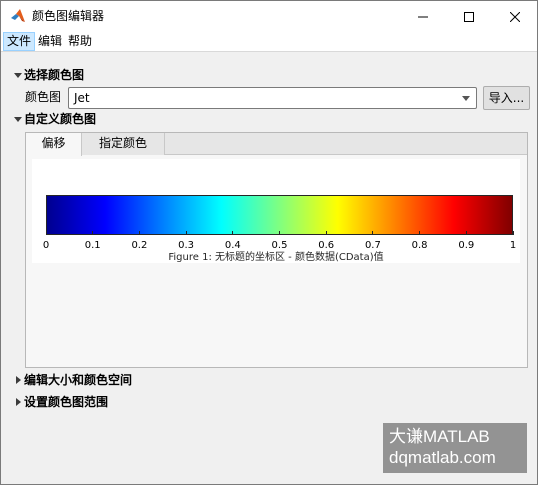  What do you see at coordinates (276, 144) in the screenshot?
I see `tab-strip: 偏移 指定颜色` at bounding box center [276, 144].